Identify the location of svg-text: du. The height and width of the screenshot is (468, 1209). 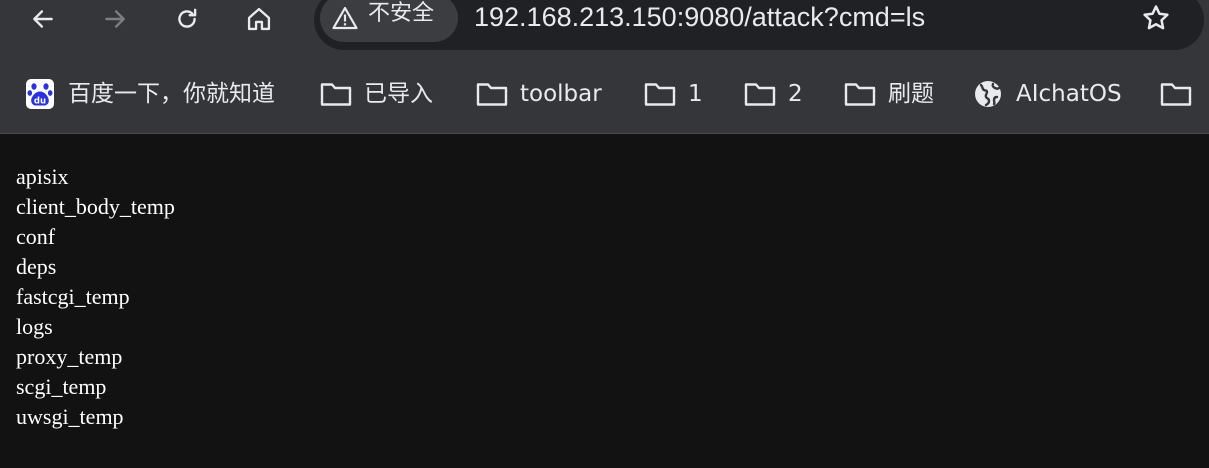
(40, 102).